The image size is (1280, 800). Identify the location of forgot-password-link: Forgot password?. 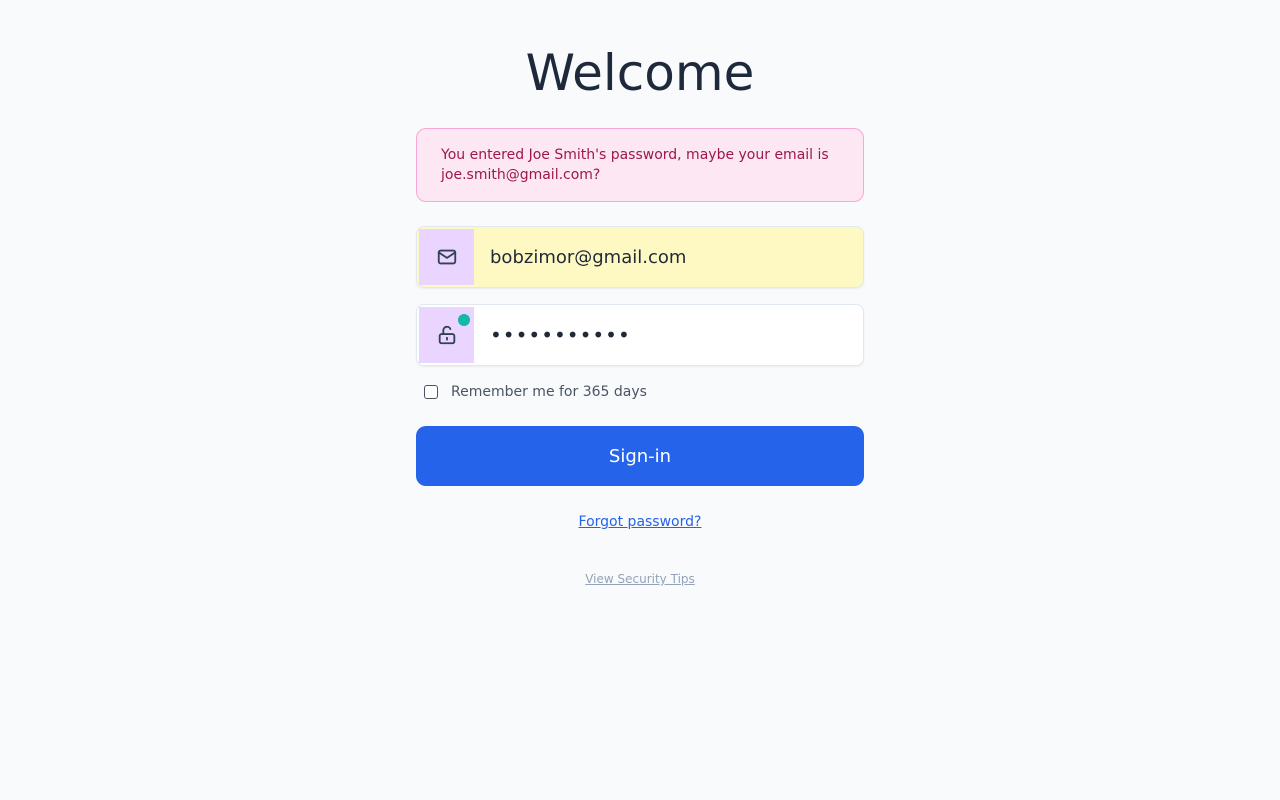
(640, 522).